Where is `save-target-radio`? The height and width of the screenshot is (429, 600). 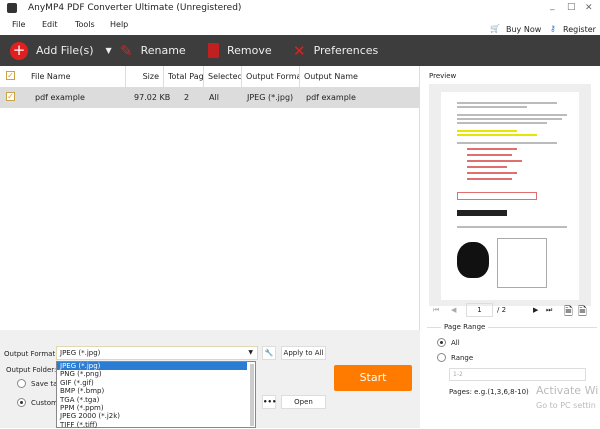
save-target-radio is located at coordinates (21, 383).